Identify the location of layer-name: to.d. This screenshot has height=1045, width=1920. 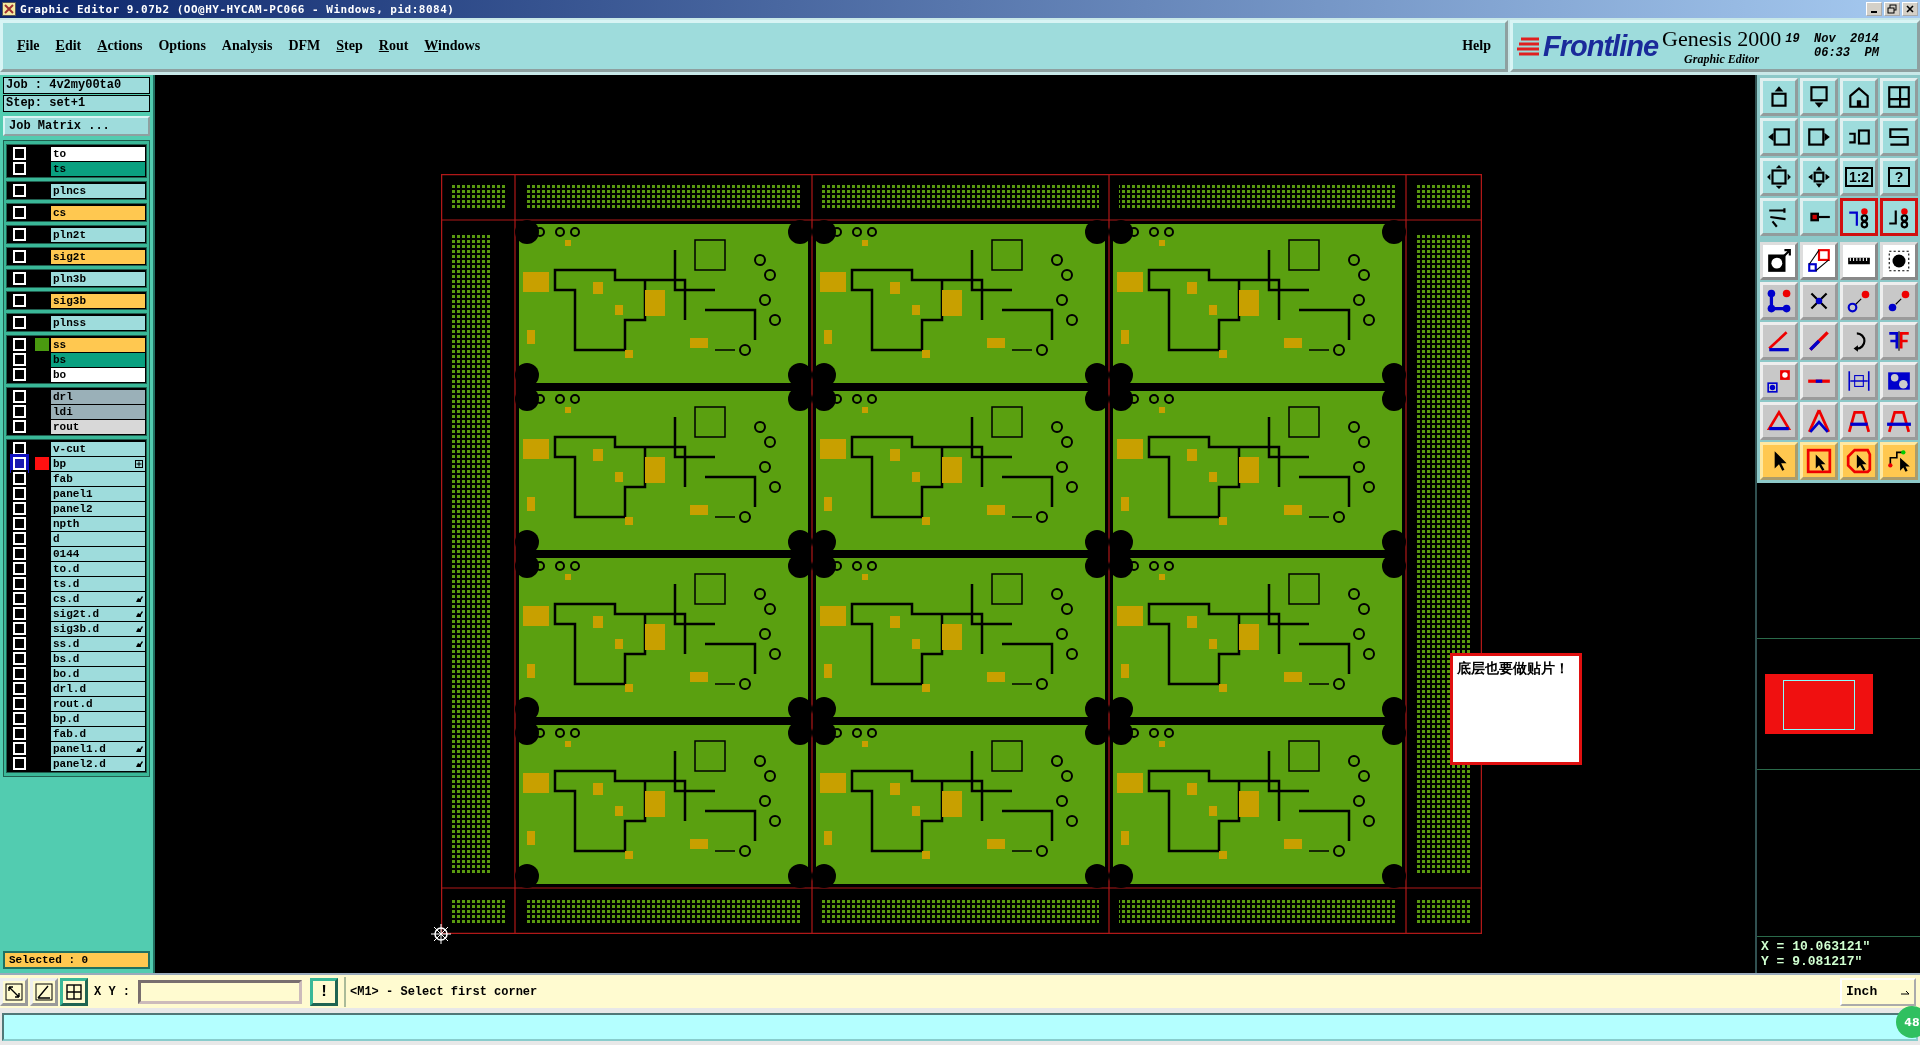
(98, 568).